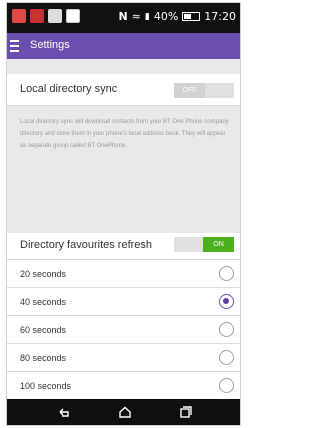 Image resolution: width=320 pixels, height=428 pixels. Describe the element at coordinates (19, 16) in the screenshot. I see `sms-icon` at that location.